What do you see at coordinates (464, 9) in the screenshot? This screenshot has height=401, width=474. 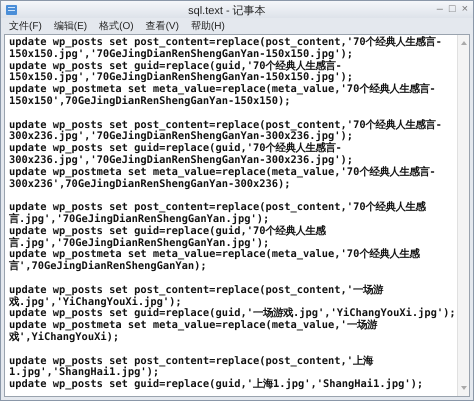 I see `close-button: ×` at bounding box center [464, 9].